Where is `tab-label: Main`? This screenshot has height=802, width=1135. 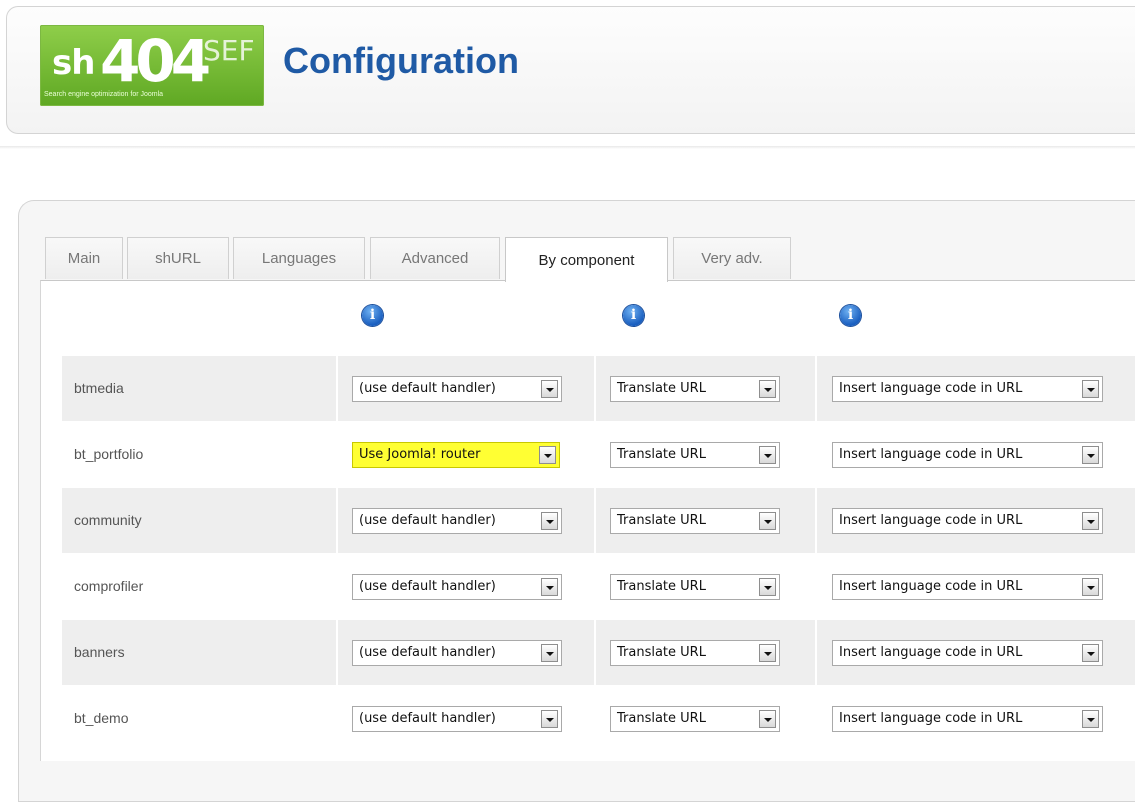 tab-label: Main is located at coordinates (84, 258).